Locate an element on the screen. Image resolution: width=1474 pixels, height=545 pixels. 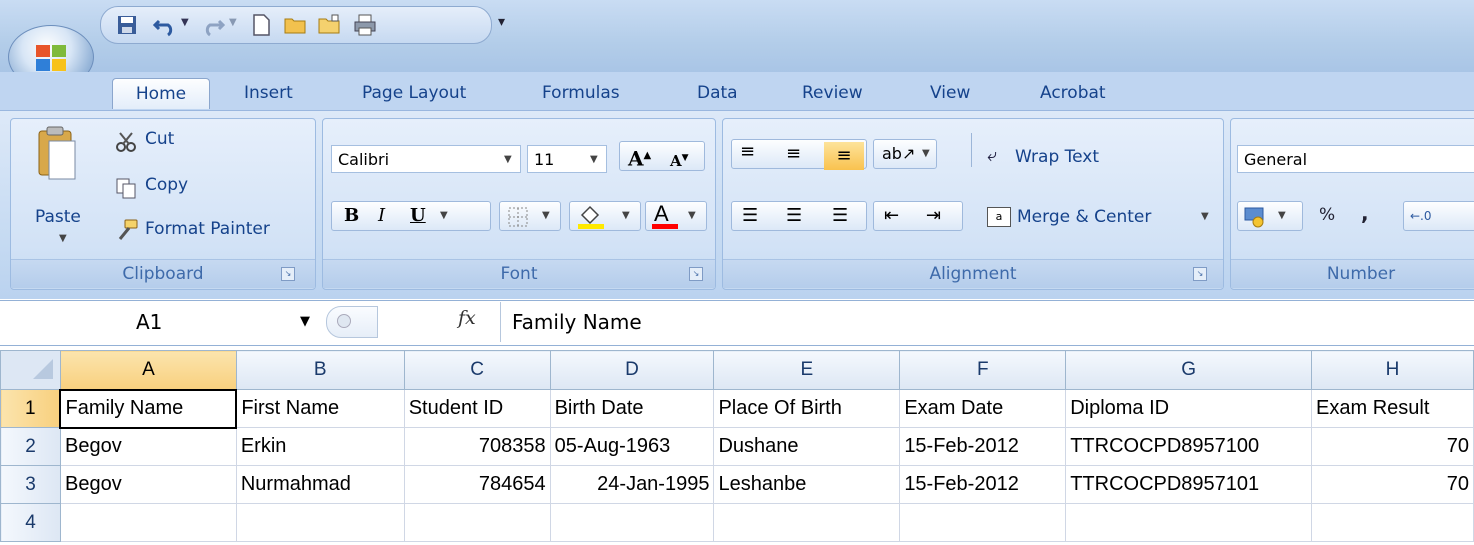
row-header: 2 is located at coordinates (30, 446).